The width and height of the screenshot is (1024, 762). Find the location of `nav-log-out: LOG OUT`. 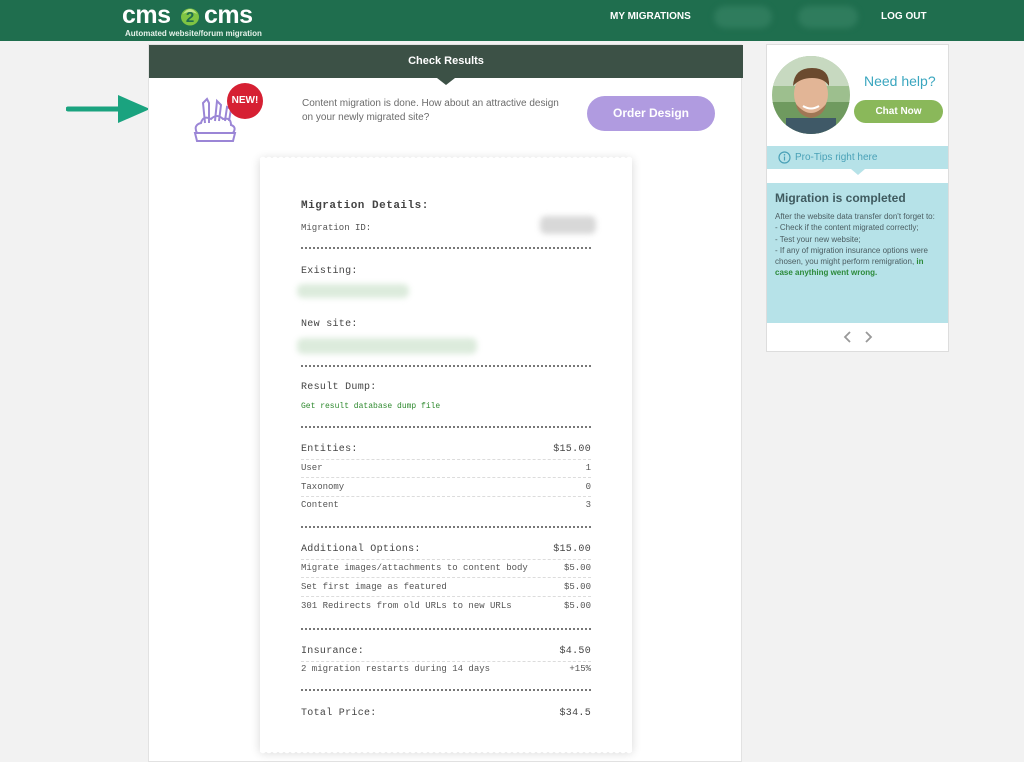

nav-log-out: LOG OUT is located at coordinates (904, 16).